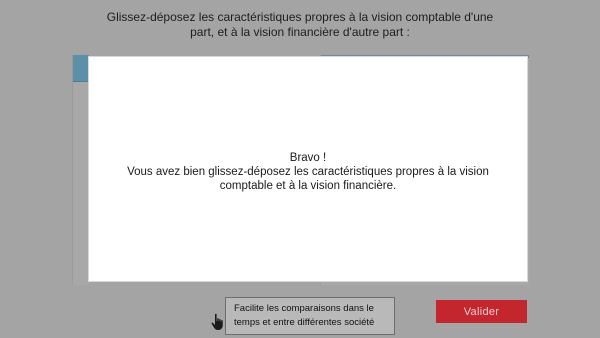 This screenshot has height=338, width=600. I want to click on drop-zone-header, so click(81, 68).